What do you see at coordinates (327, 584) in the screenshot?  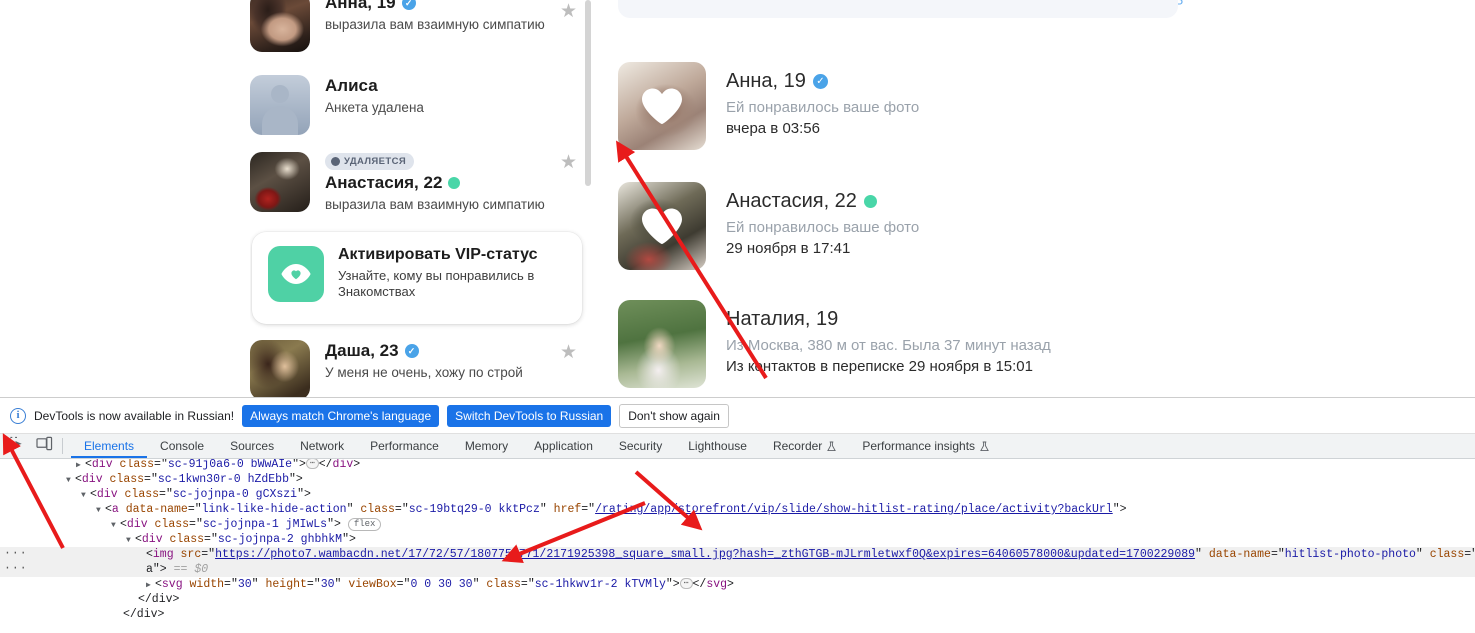 I see `dom-value: 30` at bounding box center [327, 584].